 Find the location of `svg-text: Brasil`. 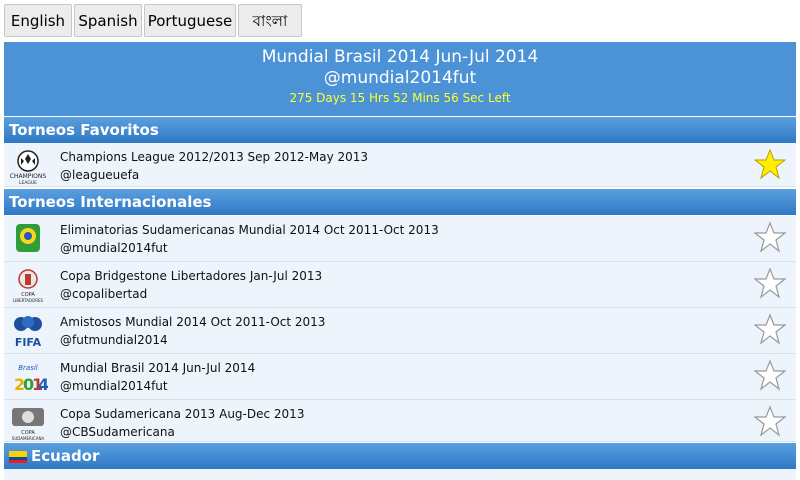

svg-text: Brasil is located at coordinates (28, 368).